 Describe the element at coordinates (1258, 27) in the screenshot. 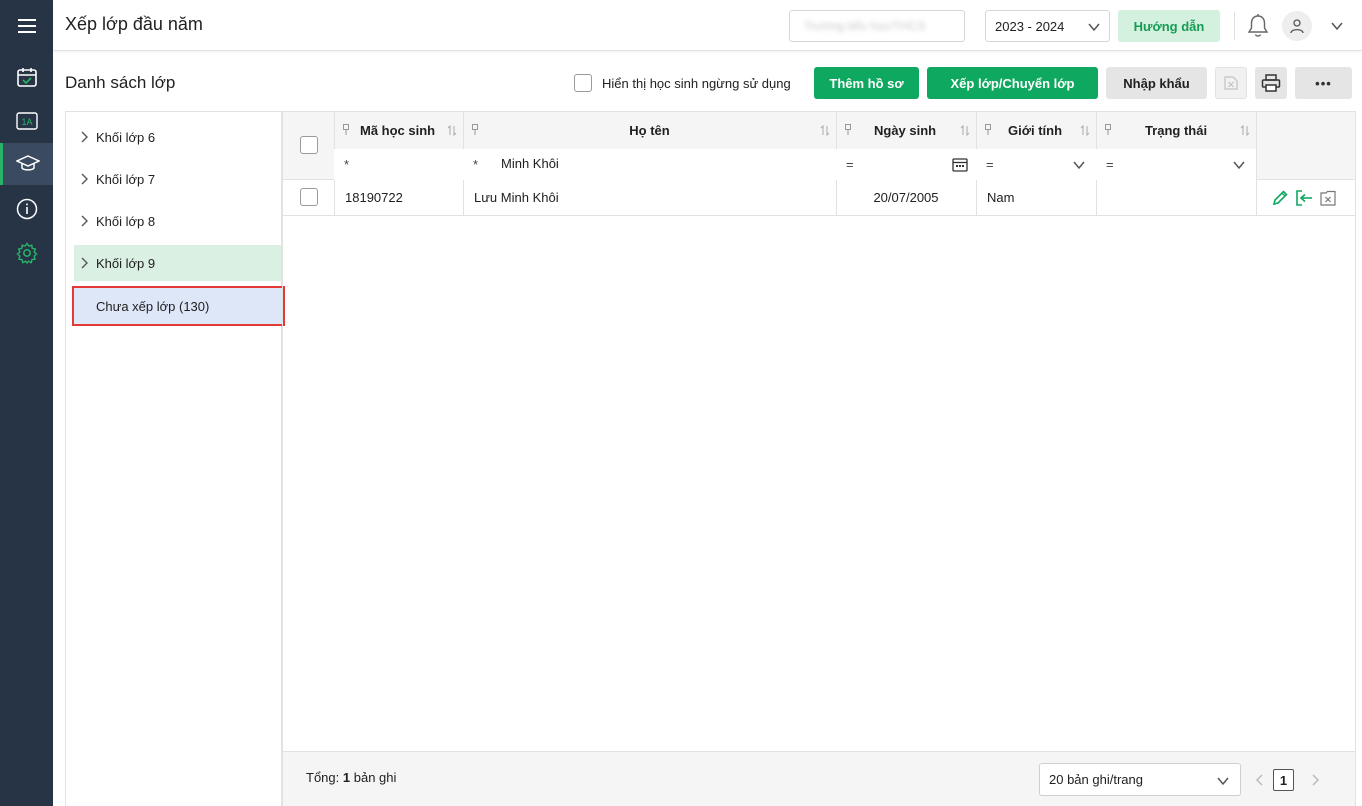

I see `bell-icon` at that location.